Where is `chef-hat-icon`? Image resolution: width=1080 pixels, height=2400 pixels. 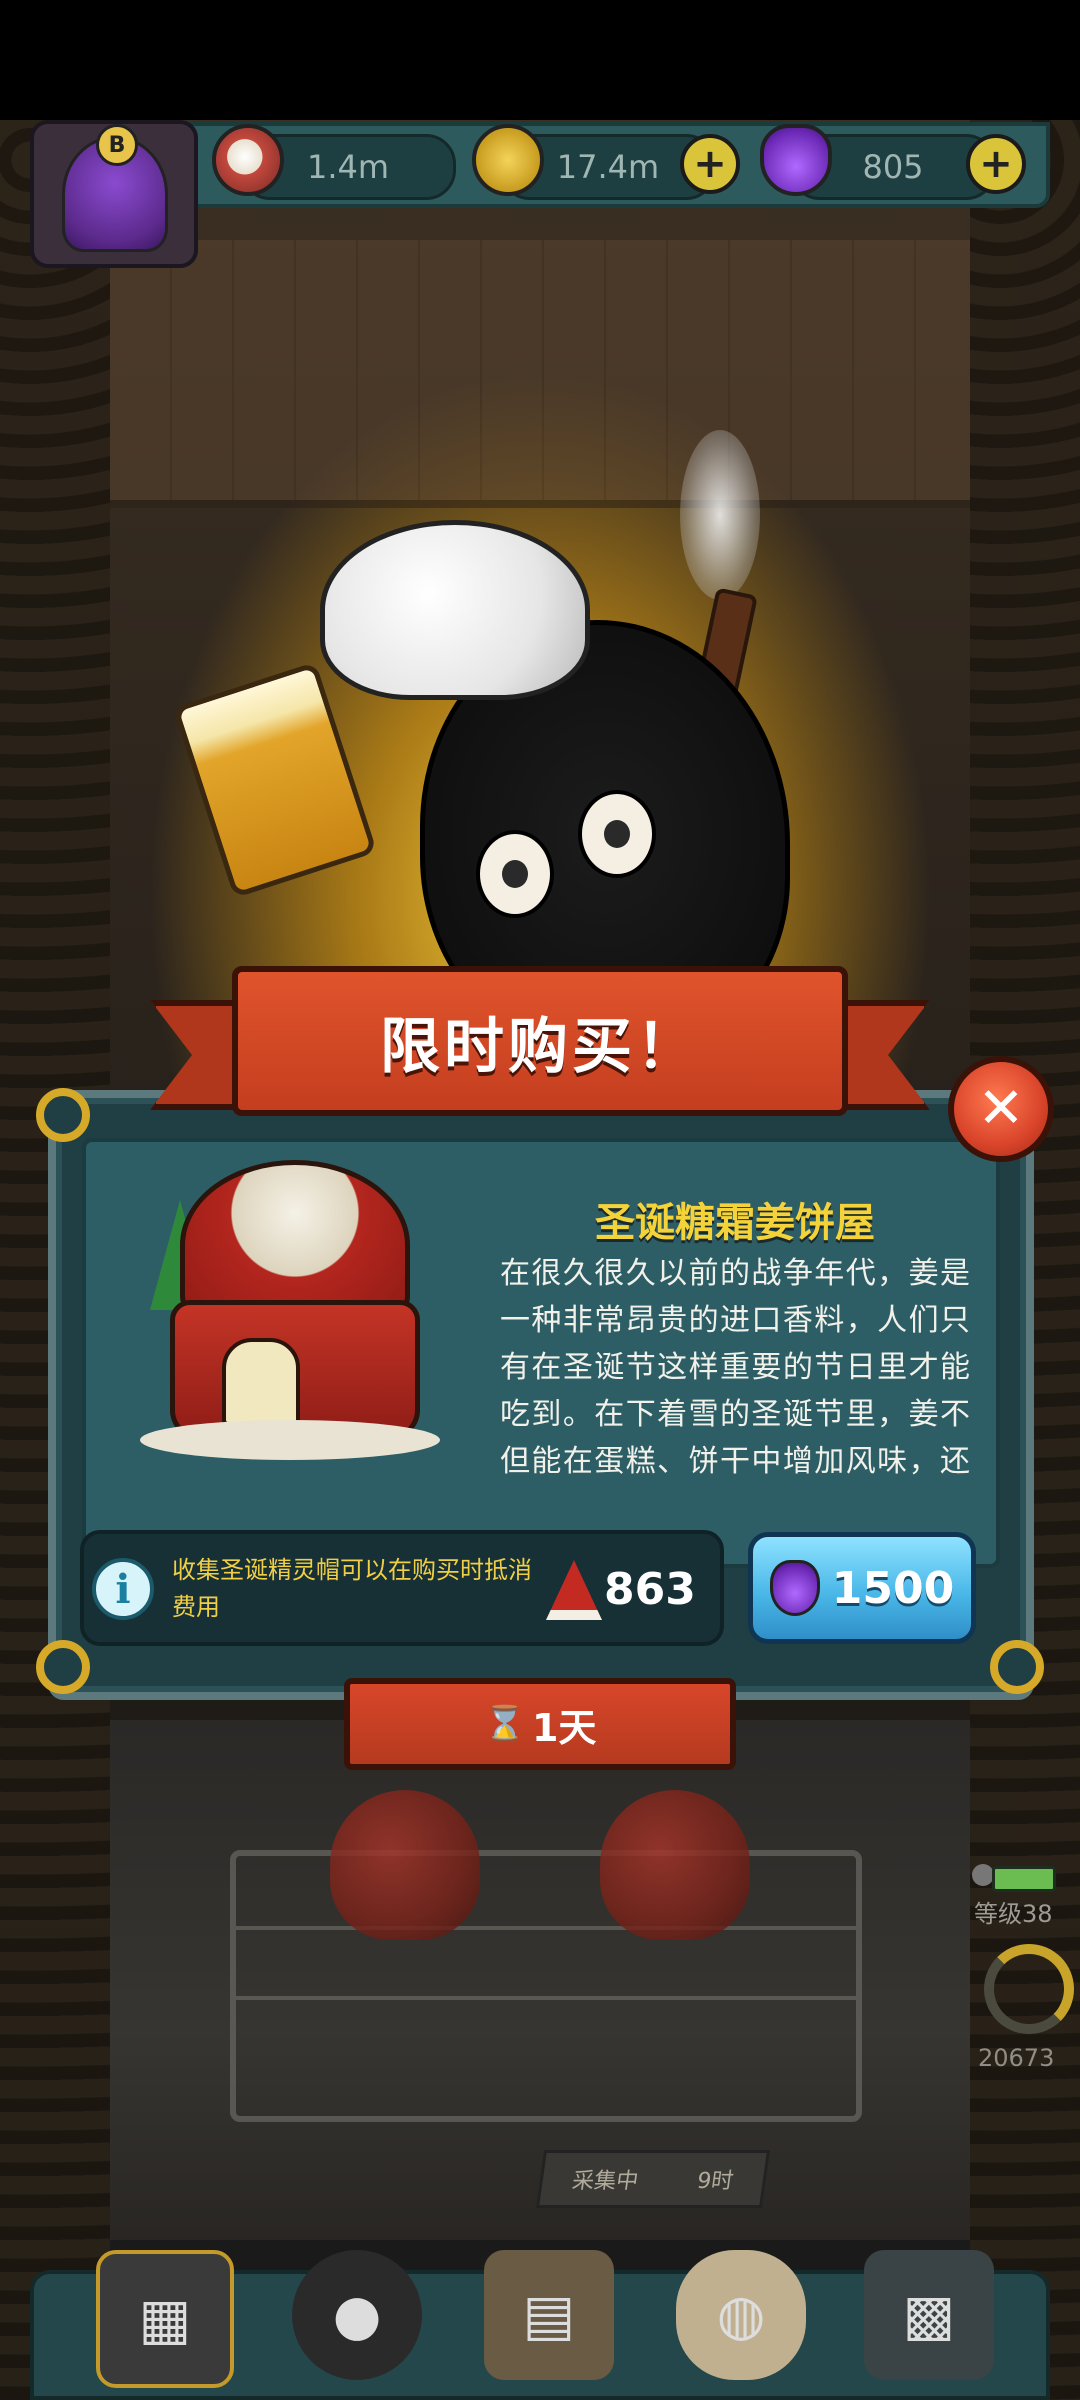
chef-hat-icon is located at coordinates (455, 610).